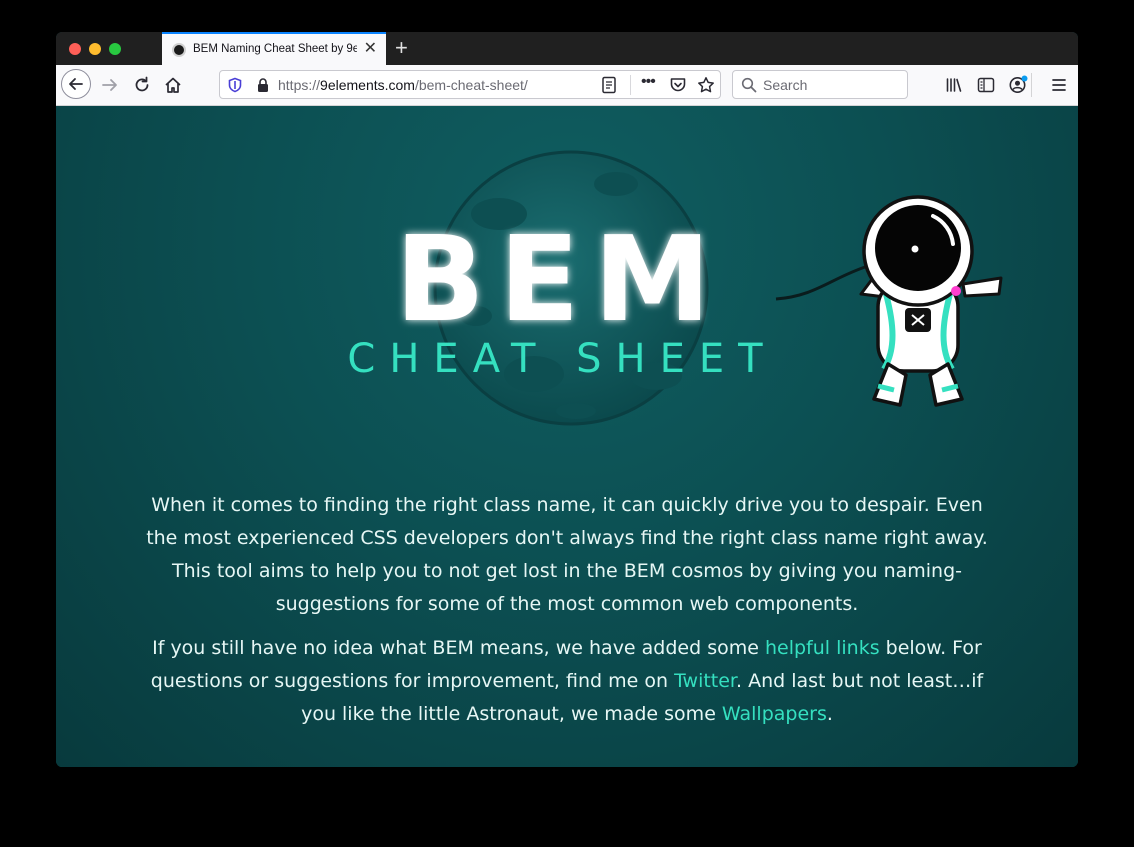 The width and height of the screenshot is (1134, 847). What do you see at coordinates (931, 301) in the screenshot?
I see `astronaut-illustration` at bounding box center [931, 301].